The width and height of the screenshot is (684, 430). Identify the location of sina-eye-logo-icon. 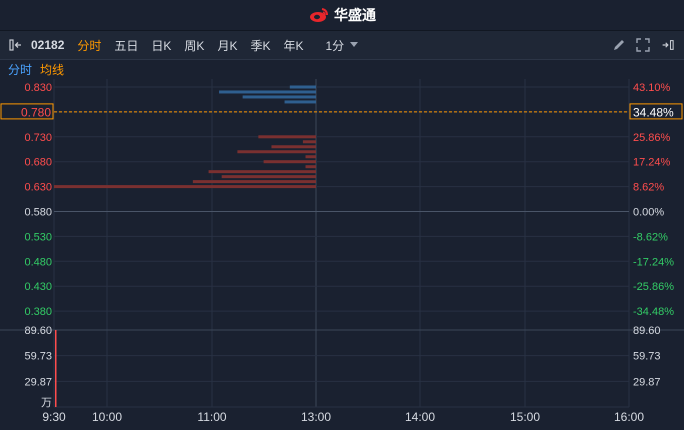
(319, 15).